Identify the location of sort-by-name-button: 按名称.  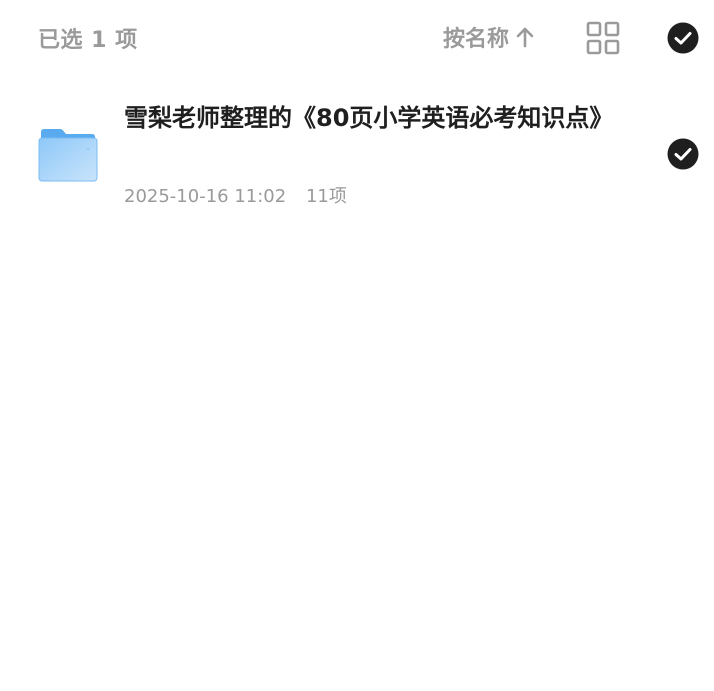
(489, 37).